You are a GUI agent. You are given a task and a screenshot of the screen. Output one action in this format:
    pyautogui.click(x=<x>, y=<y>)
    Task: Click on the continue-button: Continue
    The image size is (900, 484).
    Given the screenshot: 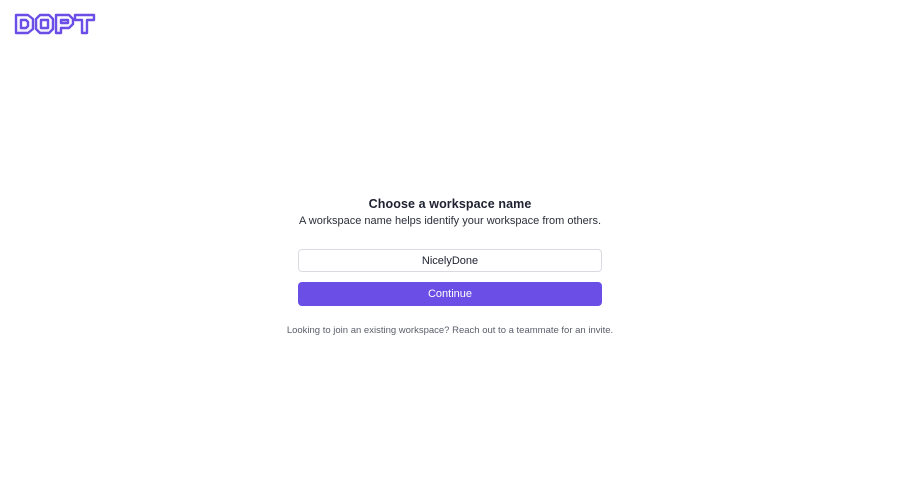 What is the action you would take?
    pyautogui.click(x=450, y=294)
    